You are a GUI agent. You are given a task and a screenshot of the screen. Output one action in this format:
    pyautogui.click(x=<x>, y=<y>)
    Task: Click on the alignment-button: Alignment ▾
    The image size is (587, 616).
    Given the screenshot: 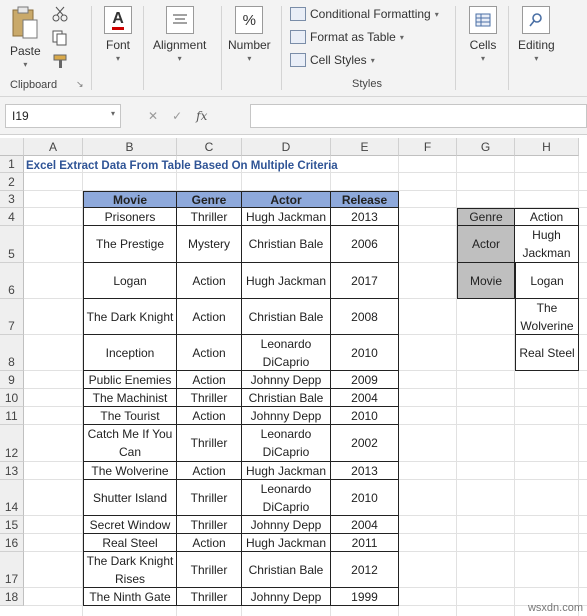 What is the action you would take?
    pyautogui.click(x=179, y=34)
    